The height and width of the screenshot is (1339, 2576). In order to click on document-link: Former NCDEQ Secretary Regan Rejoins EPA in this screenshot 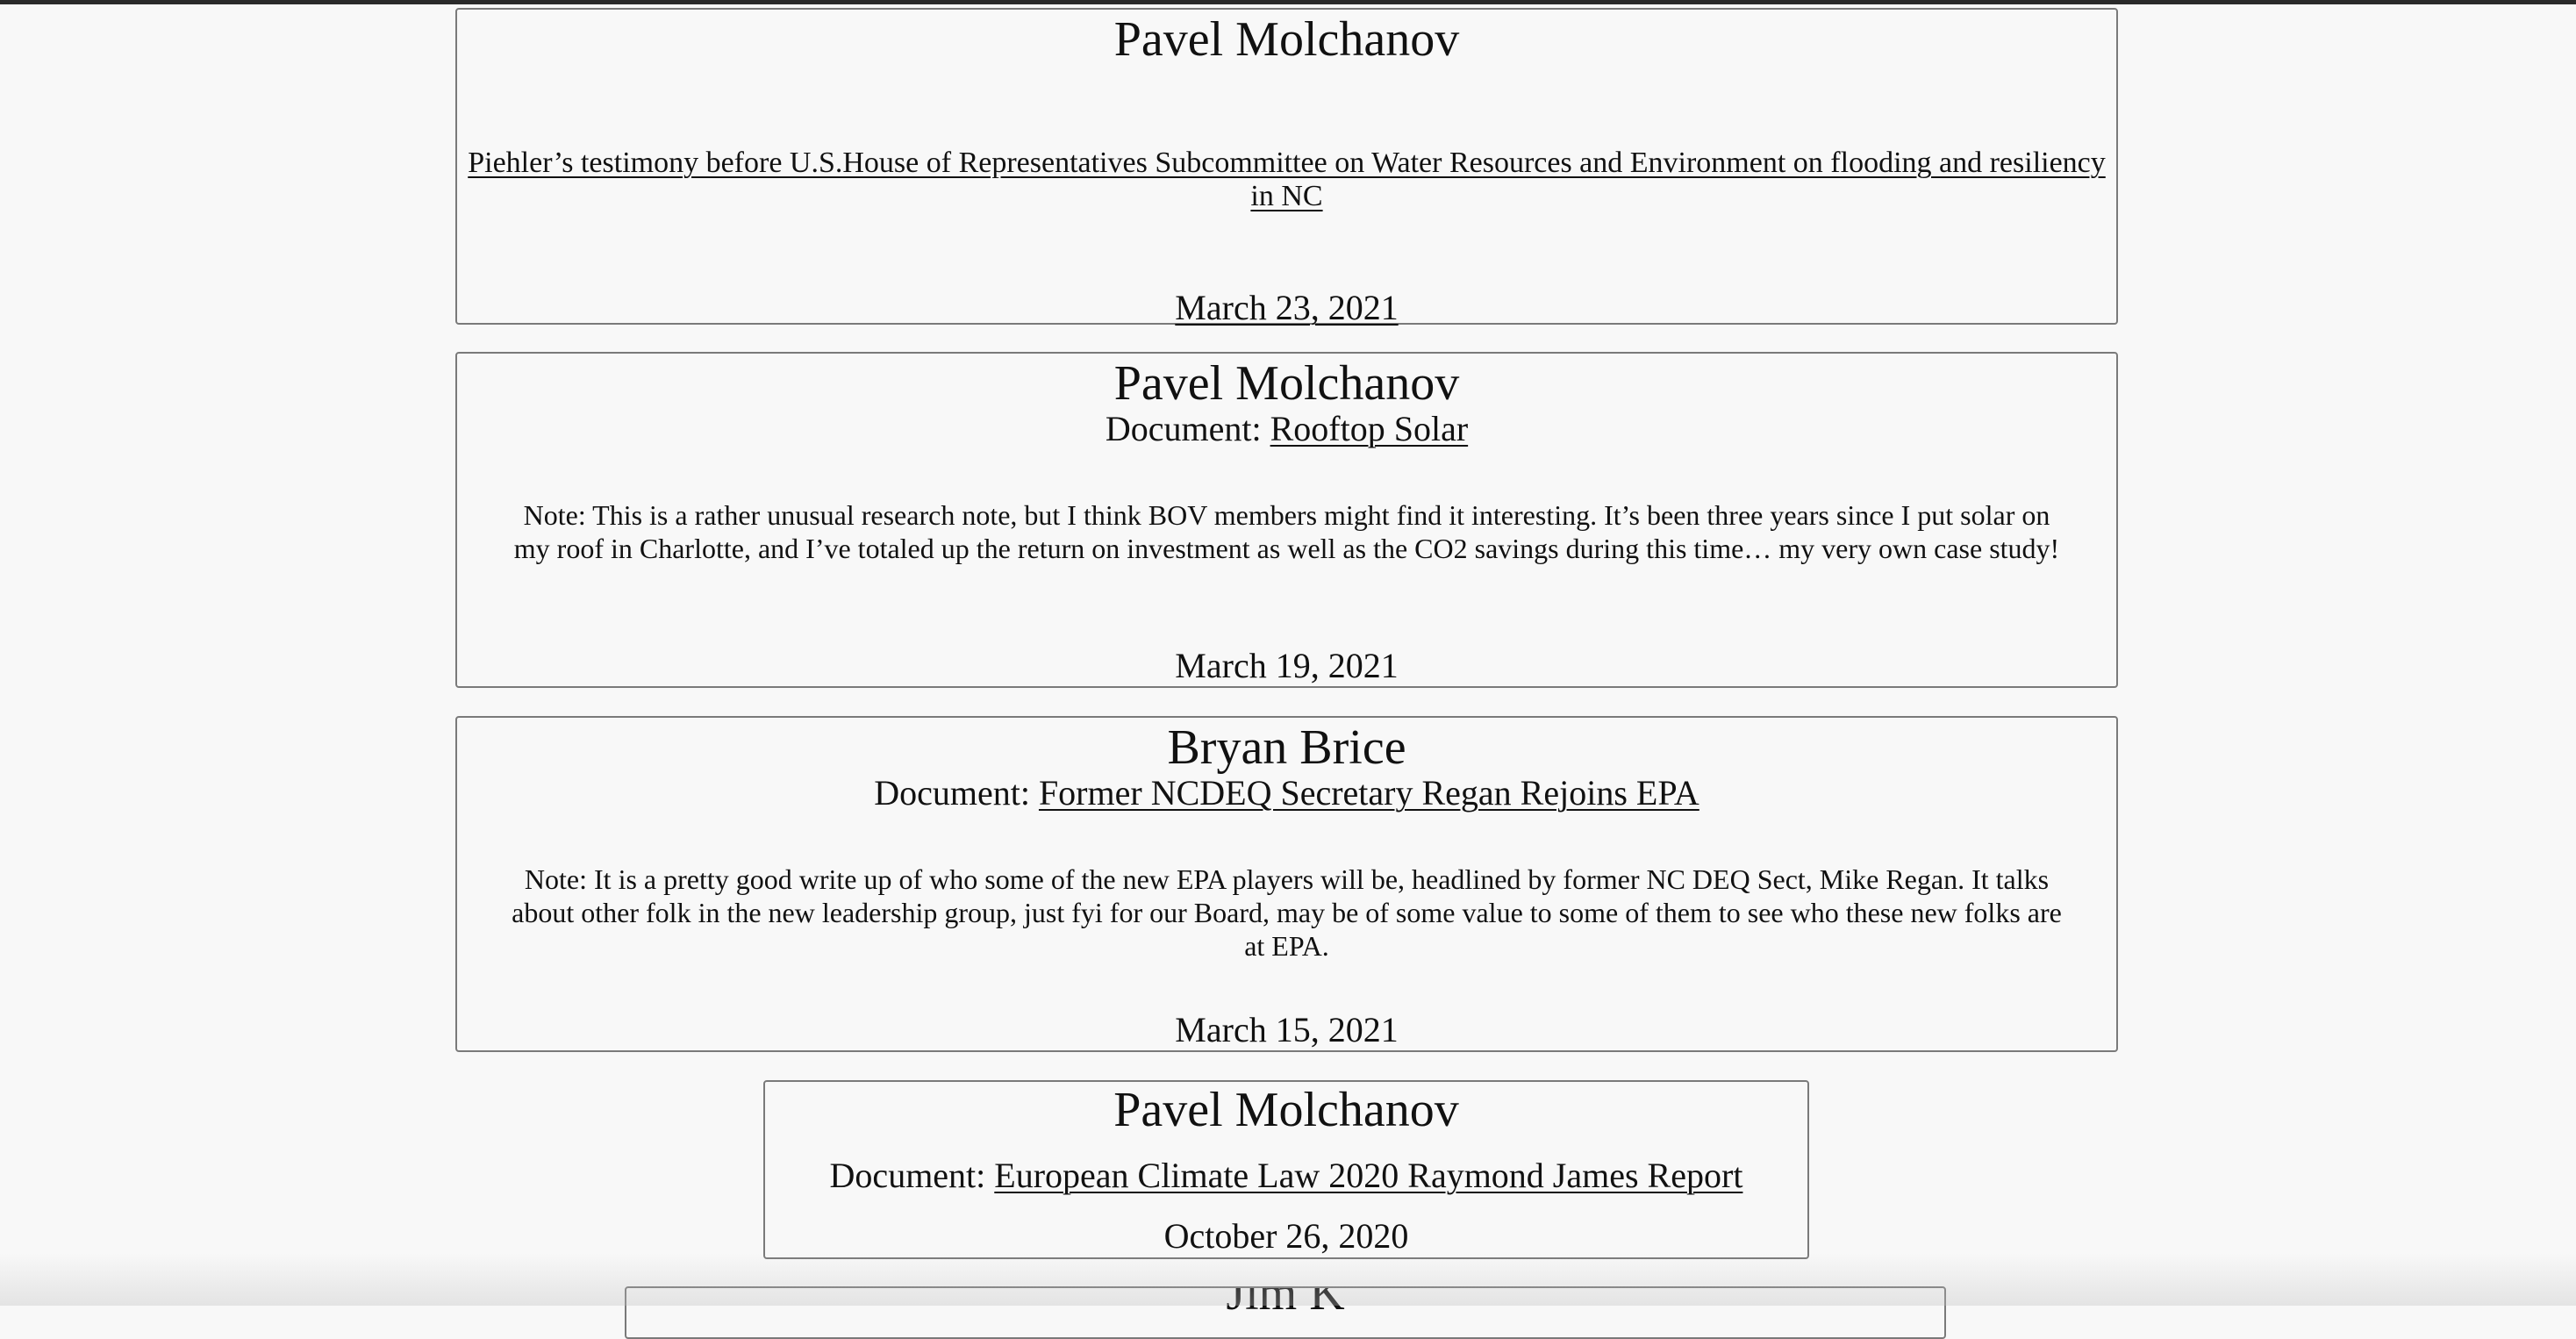, I will do `click(1369, 793)`.